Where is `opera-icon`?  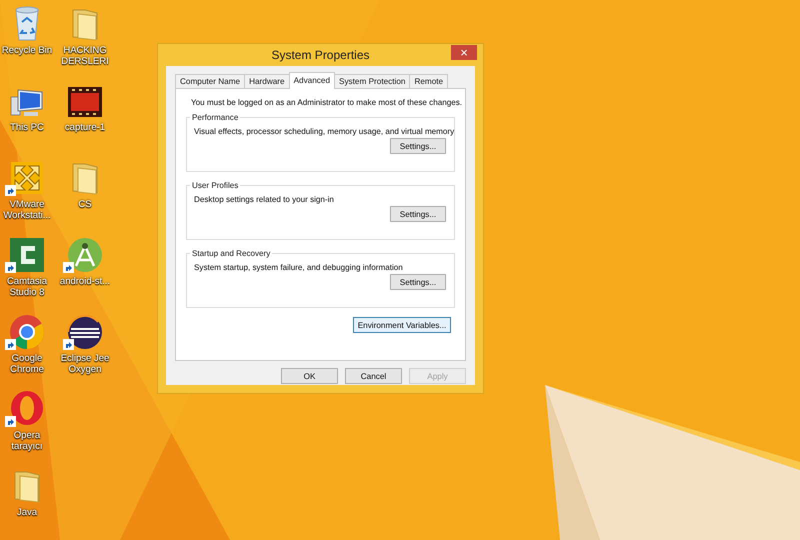
opera-icon is located at coordinates (27, 408).